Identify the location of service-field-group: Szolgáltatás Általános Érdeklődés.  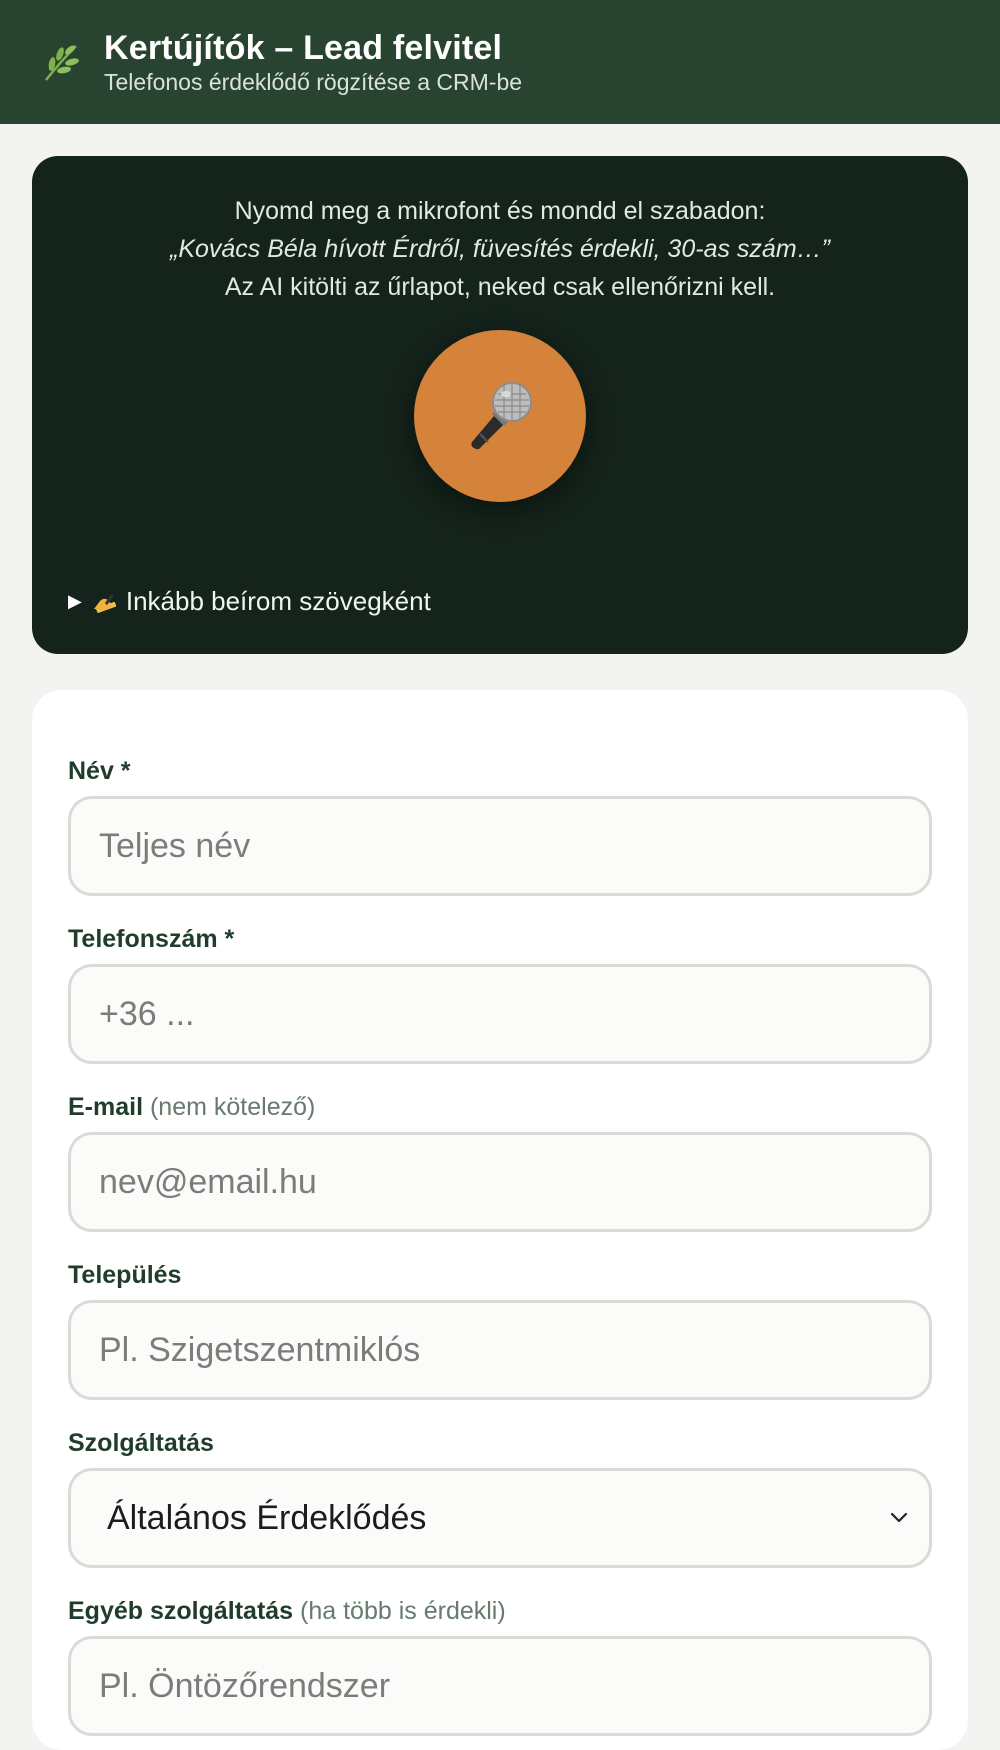
(500, 1497).